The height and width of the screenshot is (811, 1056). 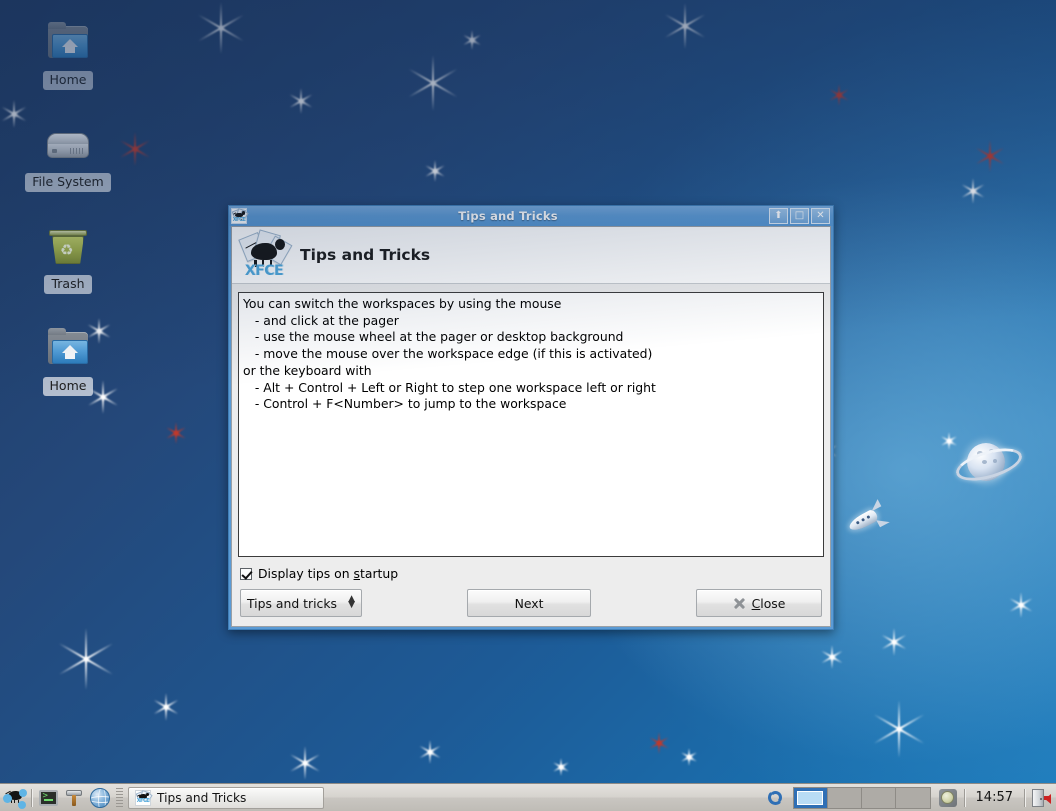 I want to click on shade-button: ⬆, so click(x=778, y=216).